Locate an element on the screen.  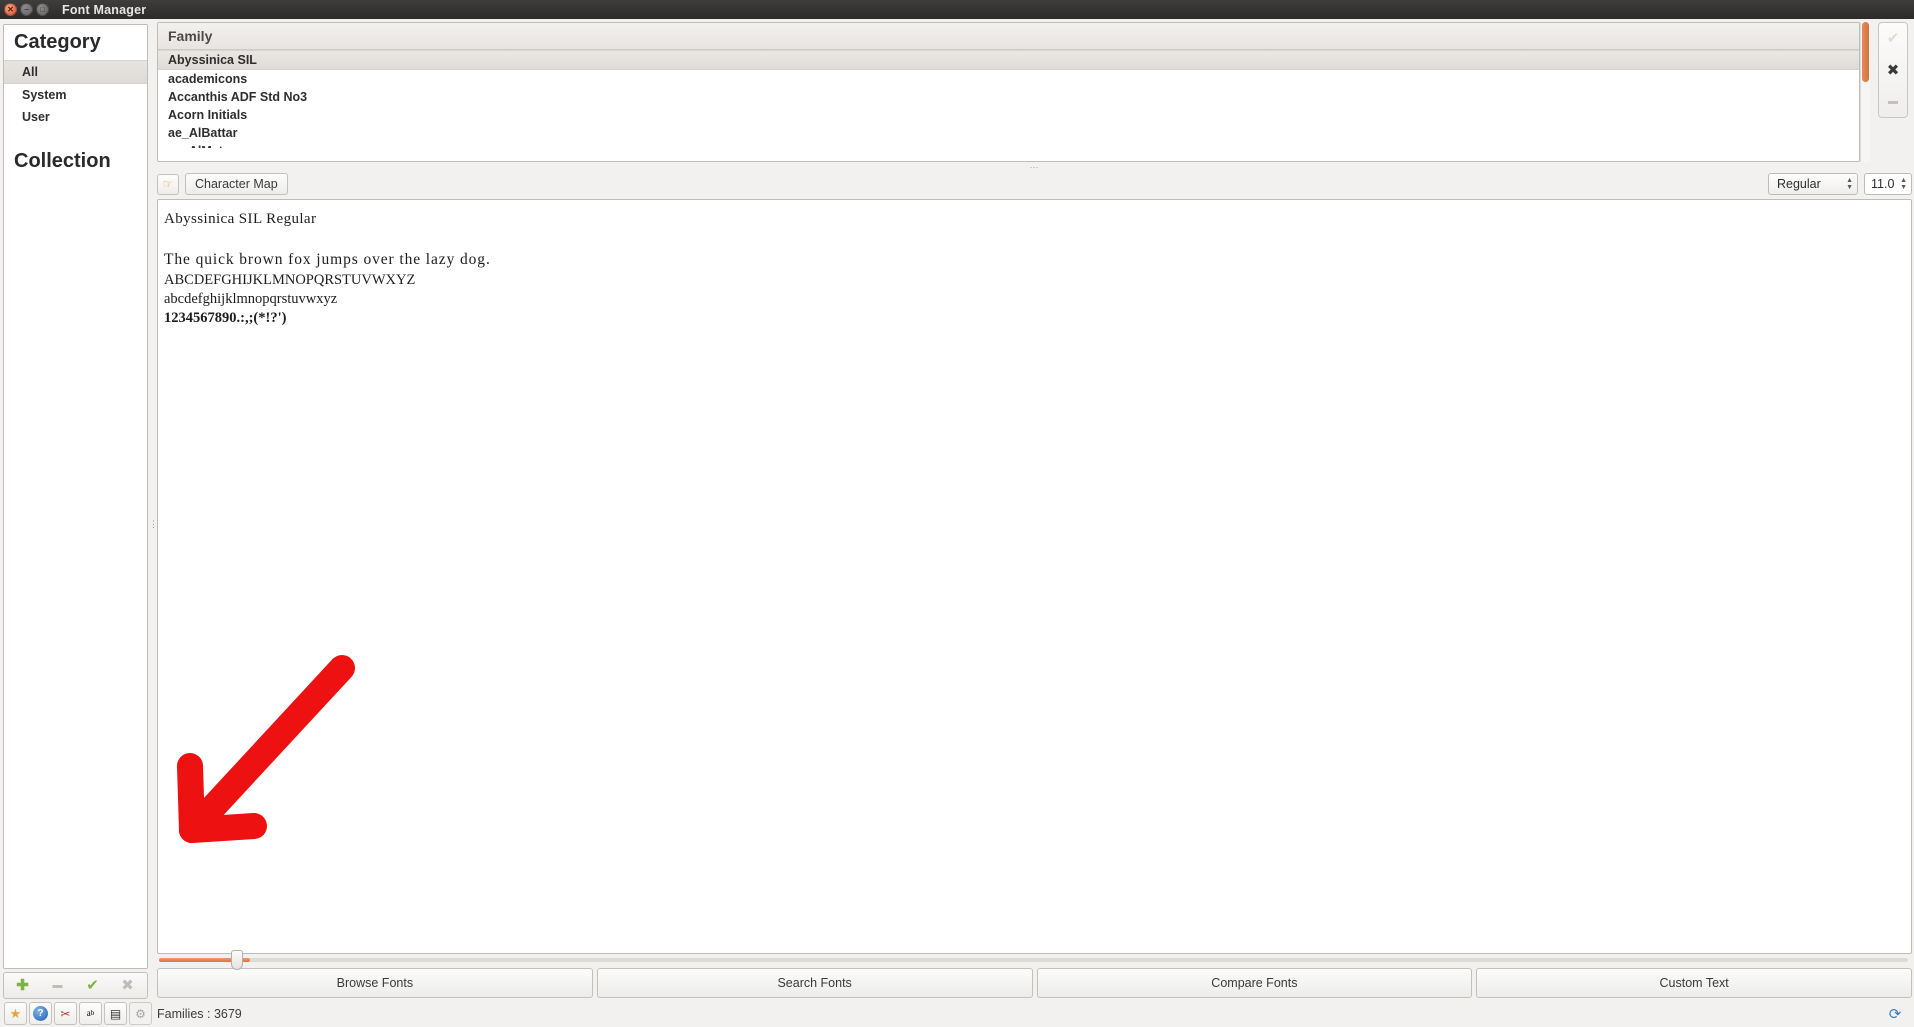
enable-collection-button: ✔ is located at coordinates (92, 985).